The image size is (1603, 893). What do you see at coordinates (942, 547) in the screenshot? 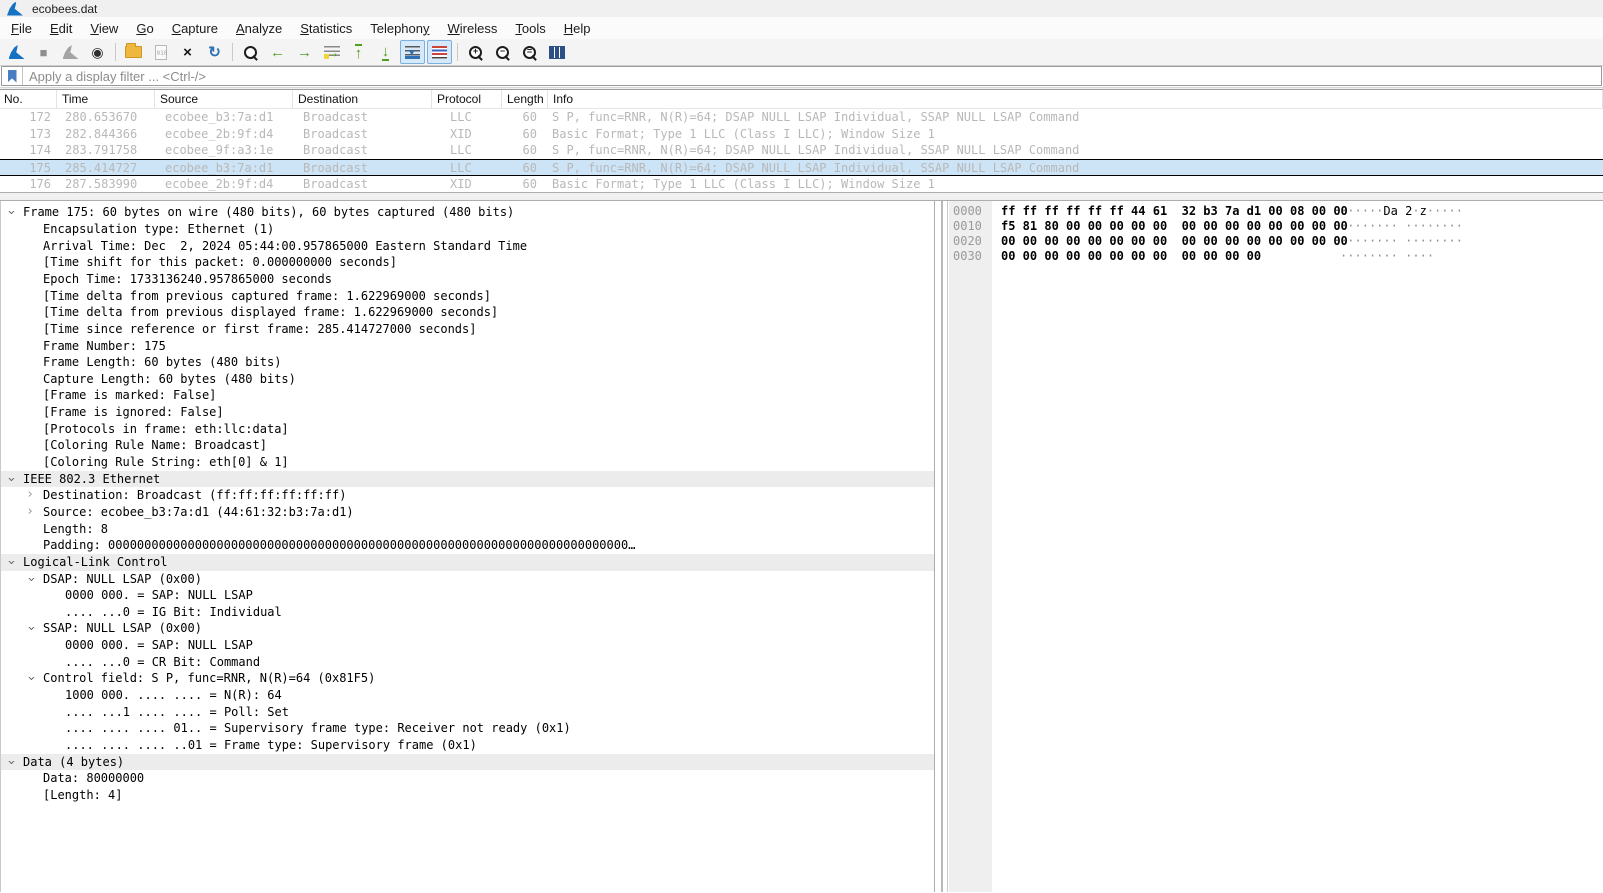
I see `vertical-splitter` at bounding box center [942, 547].